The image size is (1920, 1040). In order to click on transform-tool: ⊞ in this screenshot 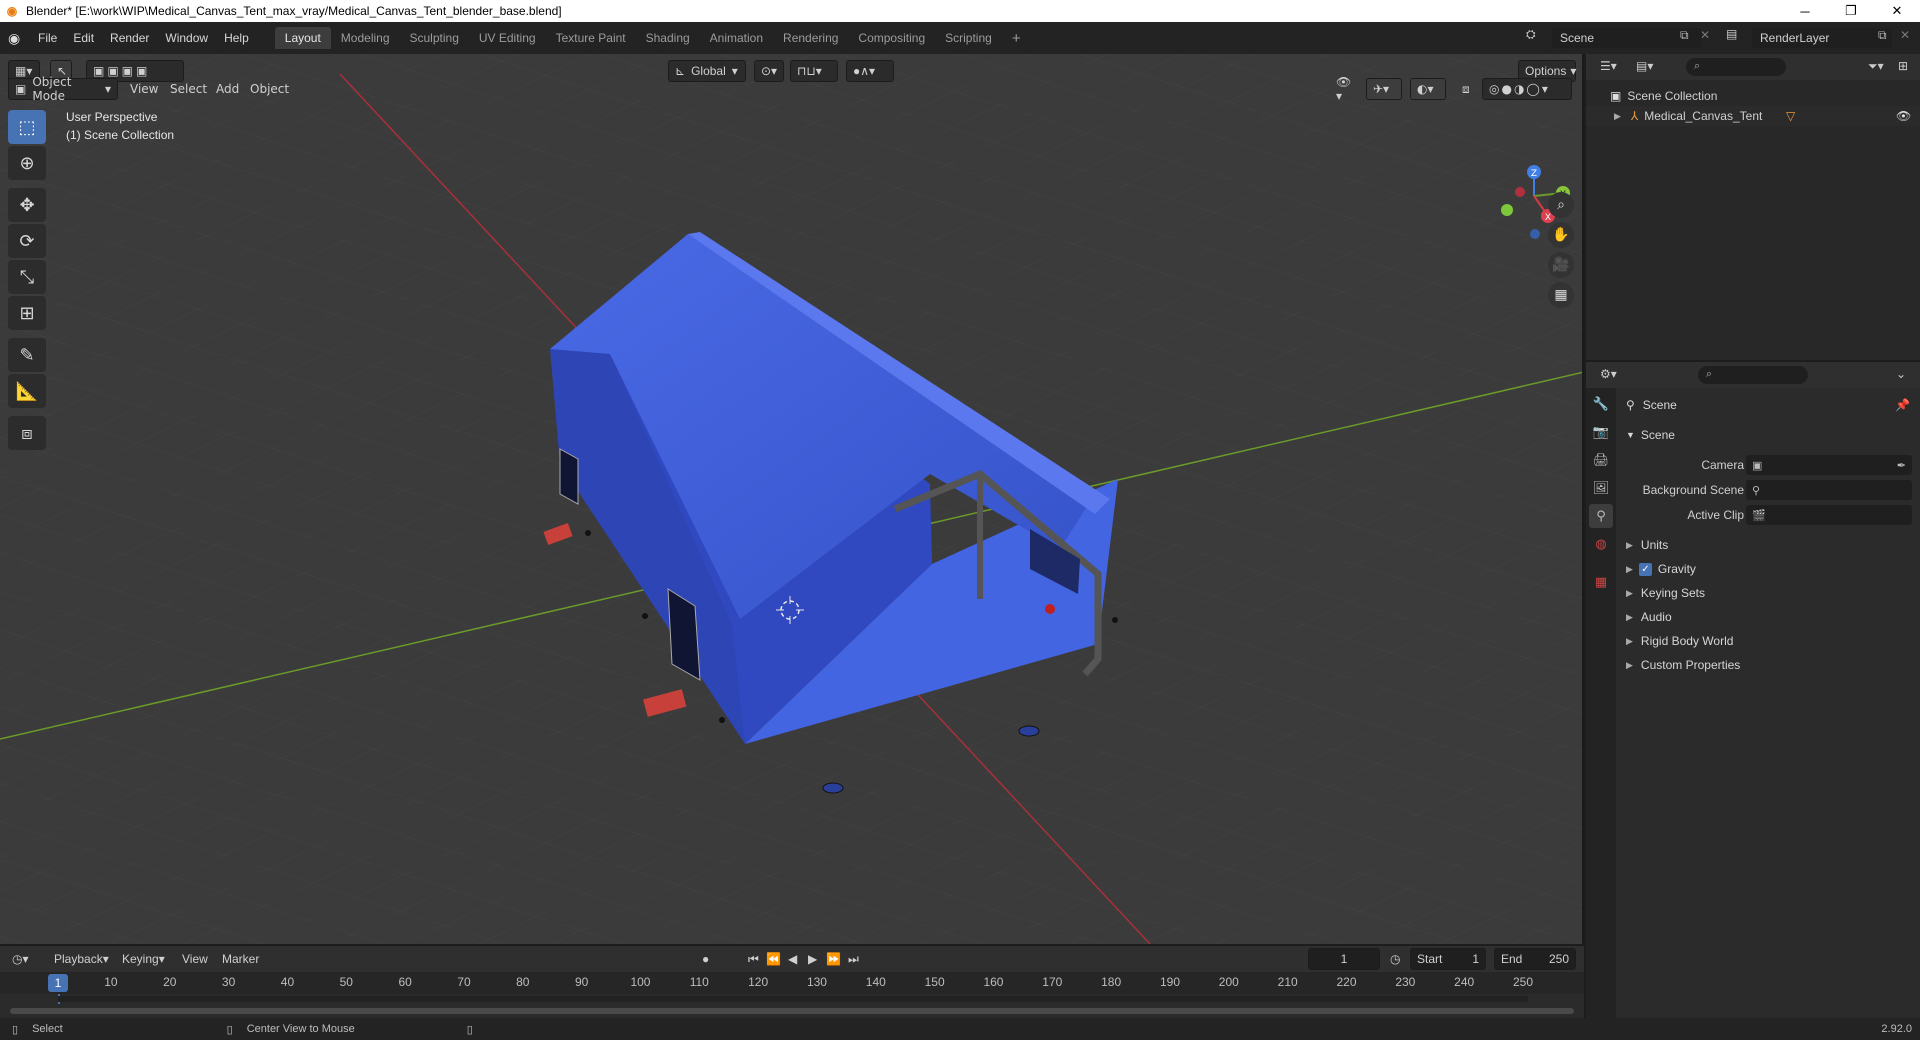, I will do `click(27, 313)`.